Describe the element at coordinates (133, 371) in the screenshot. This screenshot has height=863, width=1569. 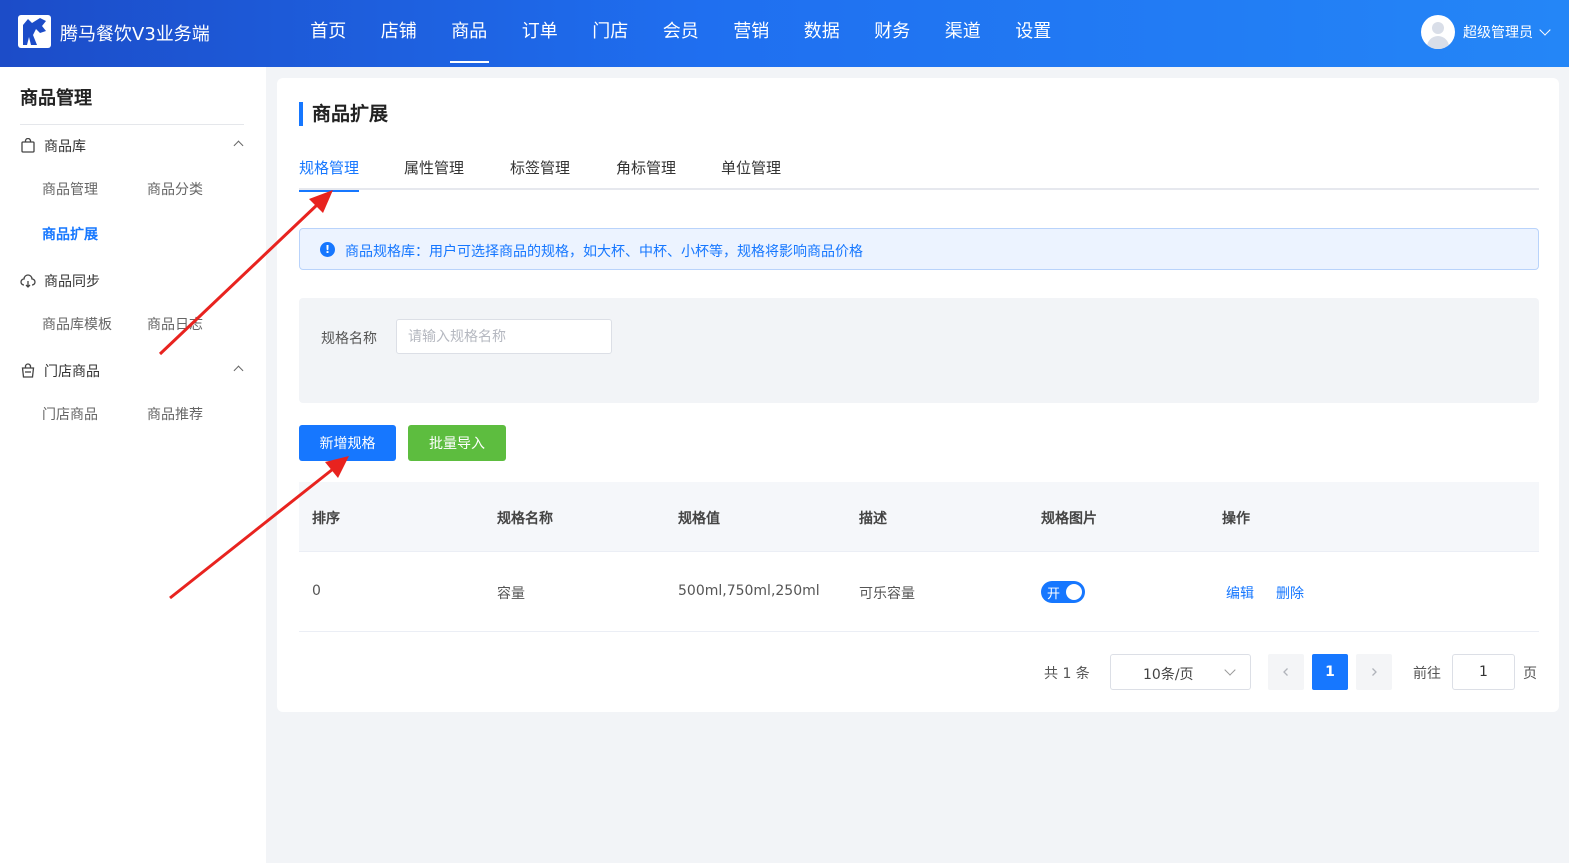
I see `sidebar-group-store-goods: 门店商品` at that location.